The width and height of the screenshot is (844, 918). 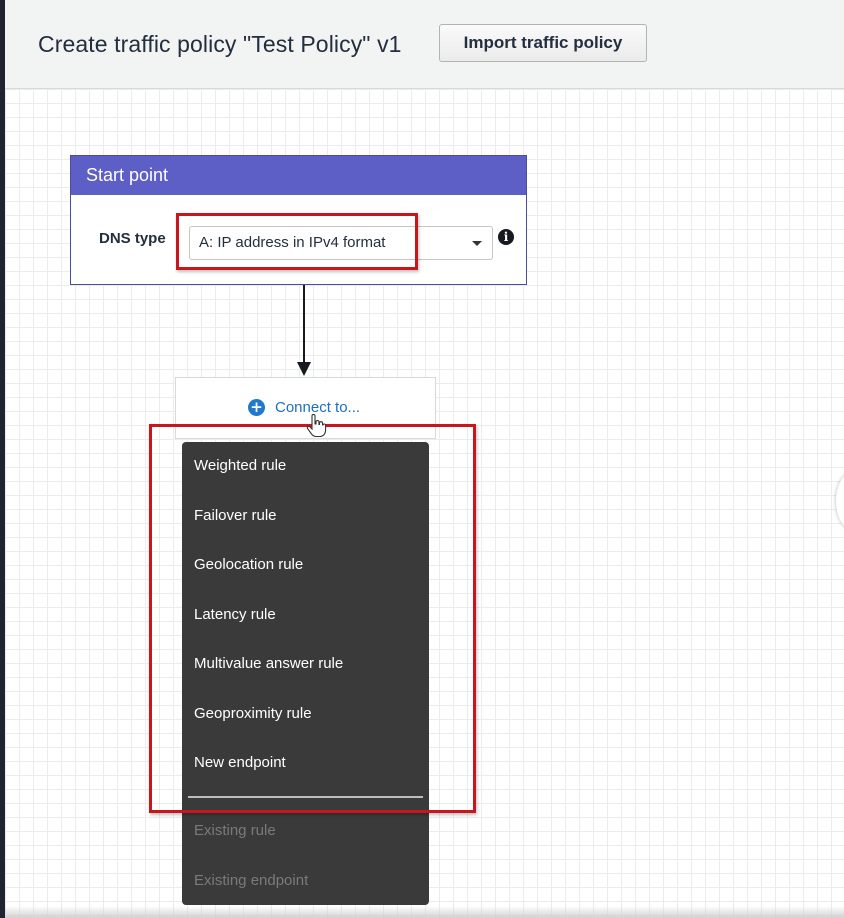 I want to click on menu-item-new-endpoint: New endpoint, so click(x=306, y=762).